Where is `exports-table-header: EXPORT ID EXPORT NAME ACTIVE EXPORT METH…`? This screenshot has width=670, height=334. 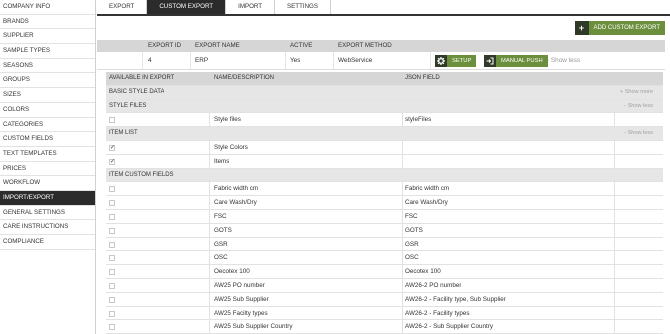 exports-table-header: EXPORT ID EXPORT NAME ACTIVE EXPORT METH… is located at coordinates (381, 46).